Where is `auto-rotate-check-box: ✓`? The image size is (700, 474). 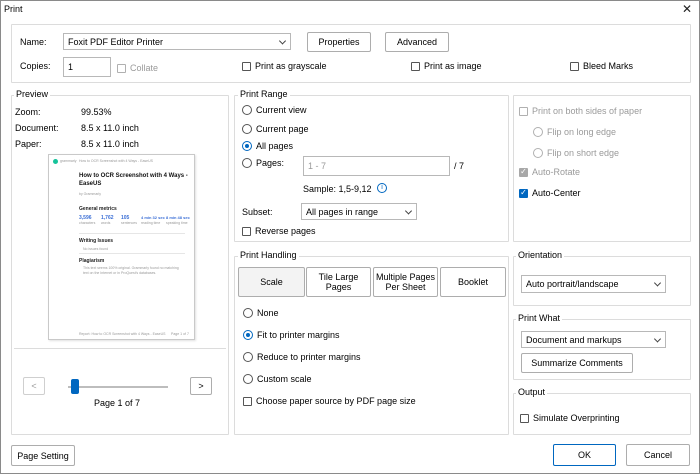
auto-rotate-check-box: ✓ is located at coordinates (523, 172).